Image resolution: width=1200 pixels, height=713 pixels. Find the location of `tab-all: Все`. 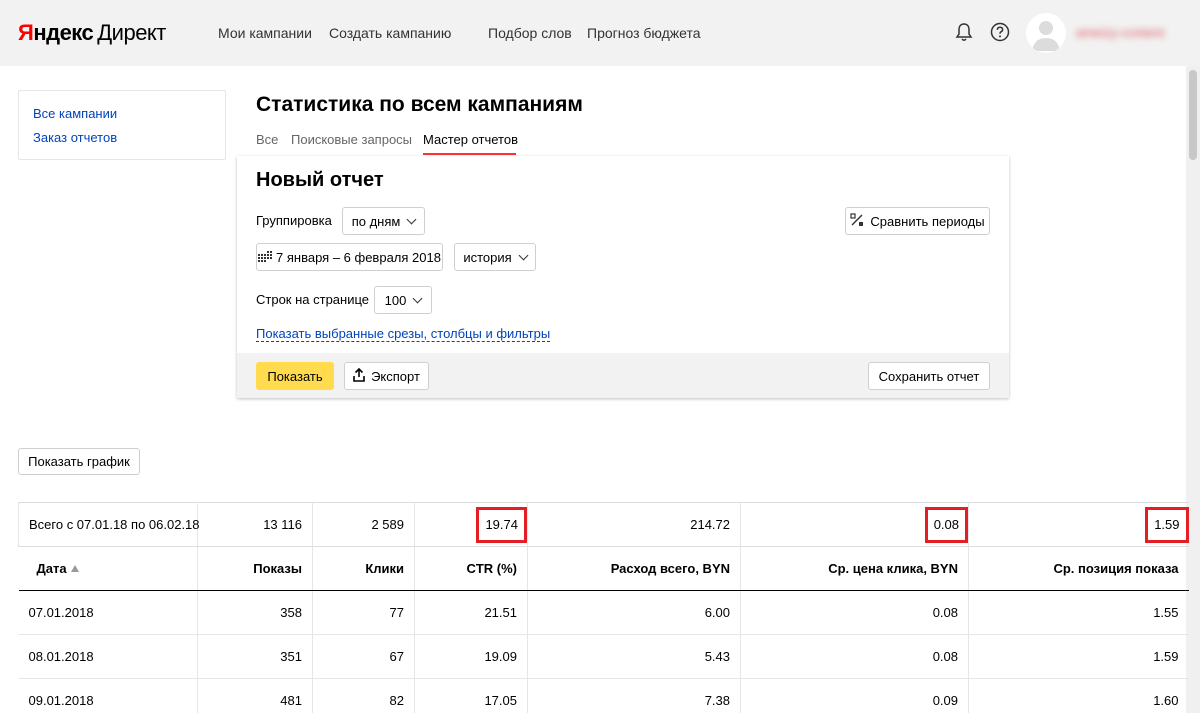

tab-all: Все is located at coordinates (267, 140).